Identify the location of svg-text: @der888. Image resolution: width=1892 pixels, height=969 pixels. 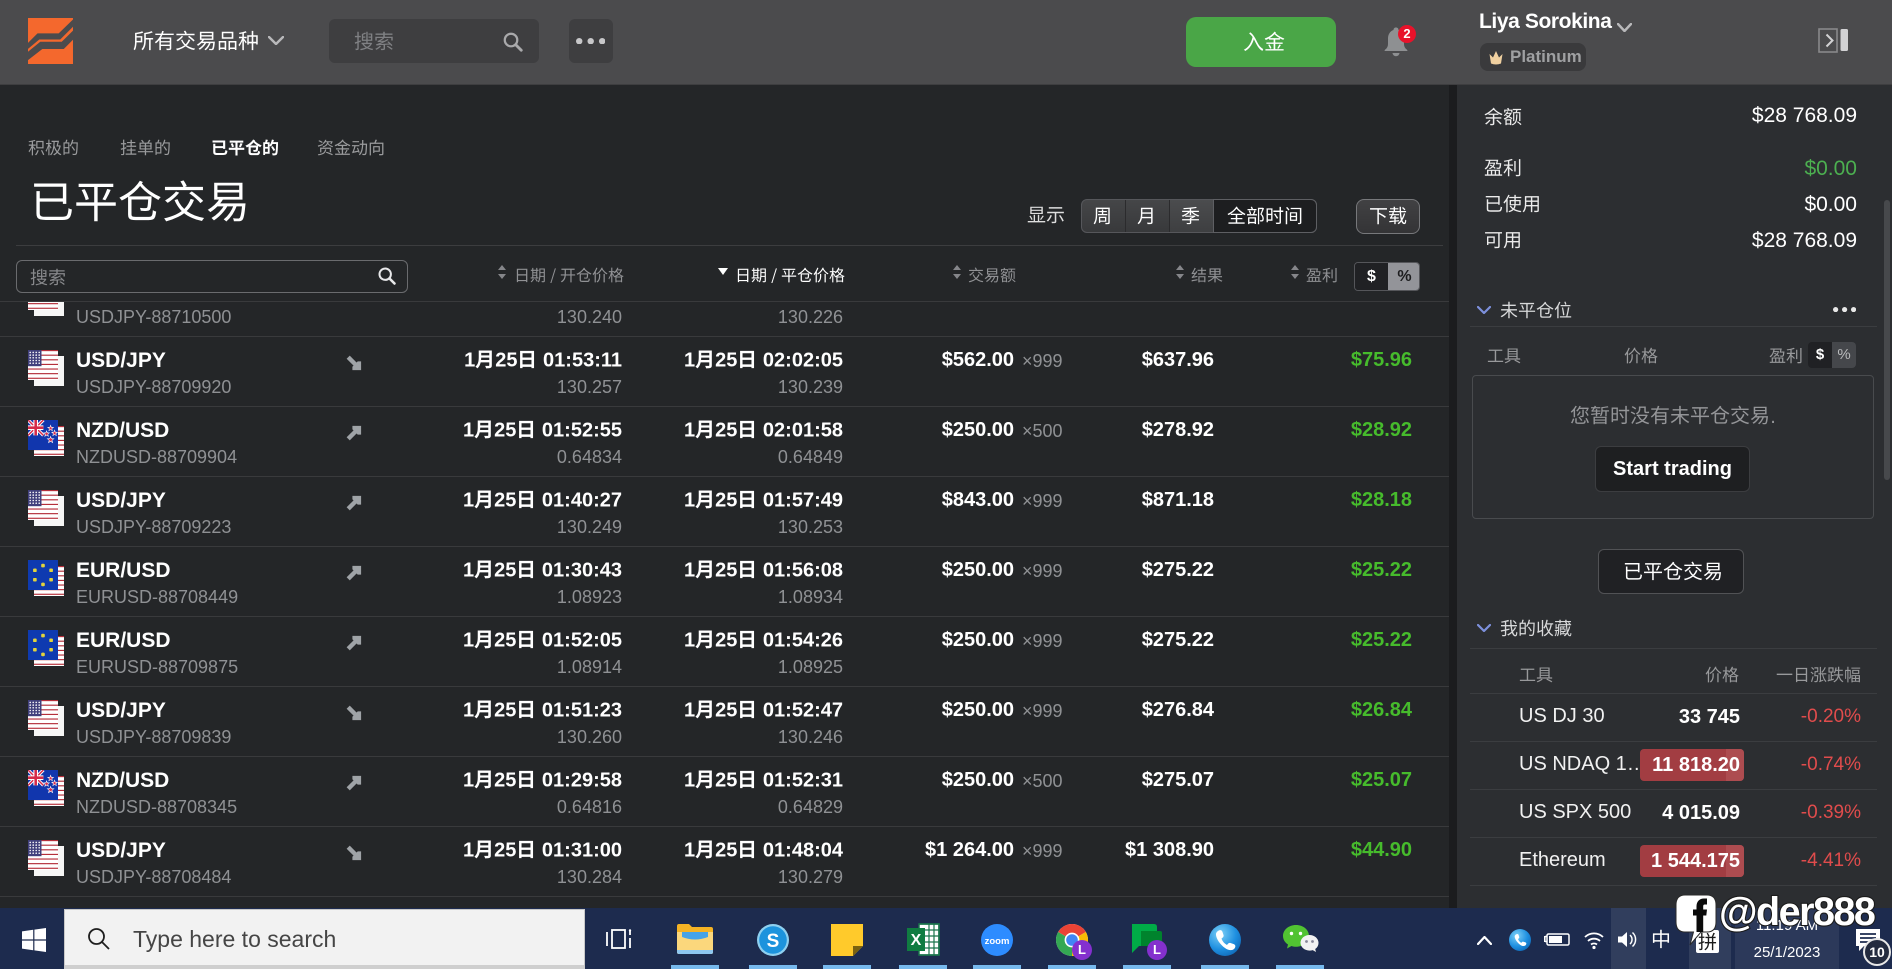
(1797, 912).